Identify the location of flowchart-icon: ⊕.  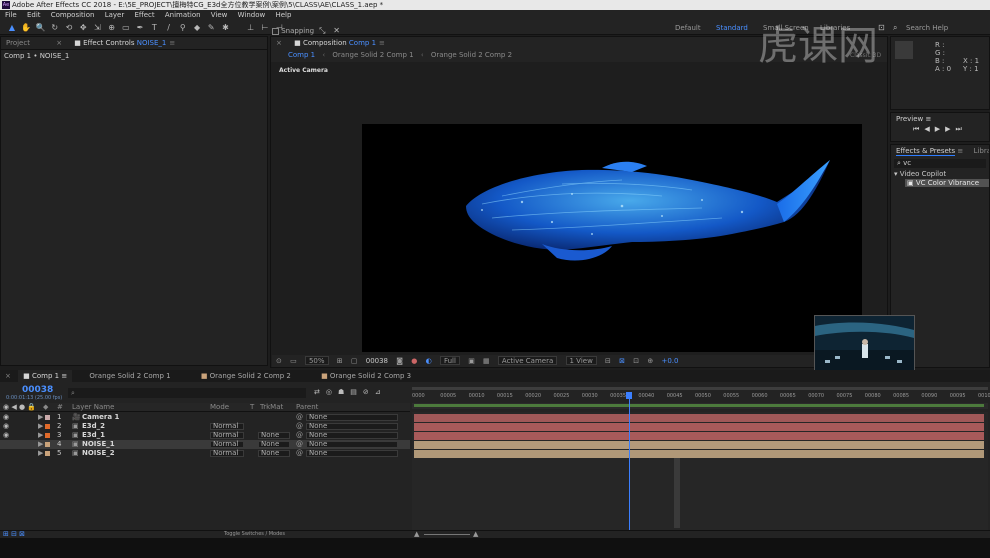
(650, 361).